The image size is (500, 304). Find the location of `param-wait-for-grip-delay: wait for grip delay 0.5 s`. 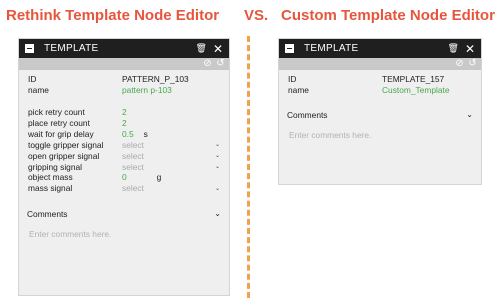

param-wait-for-grip-delay: wait for grip delay 0.5 s is located at coordinates (124, 133).